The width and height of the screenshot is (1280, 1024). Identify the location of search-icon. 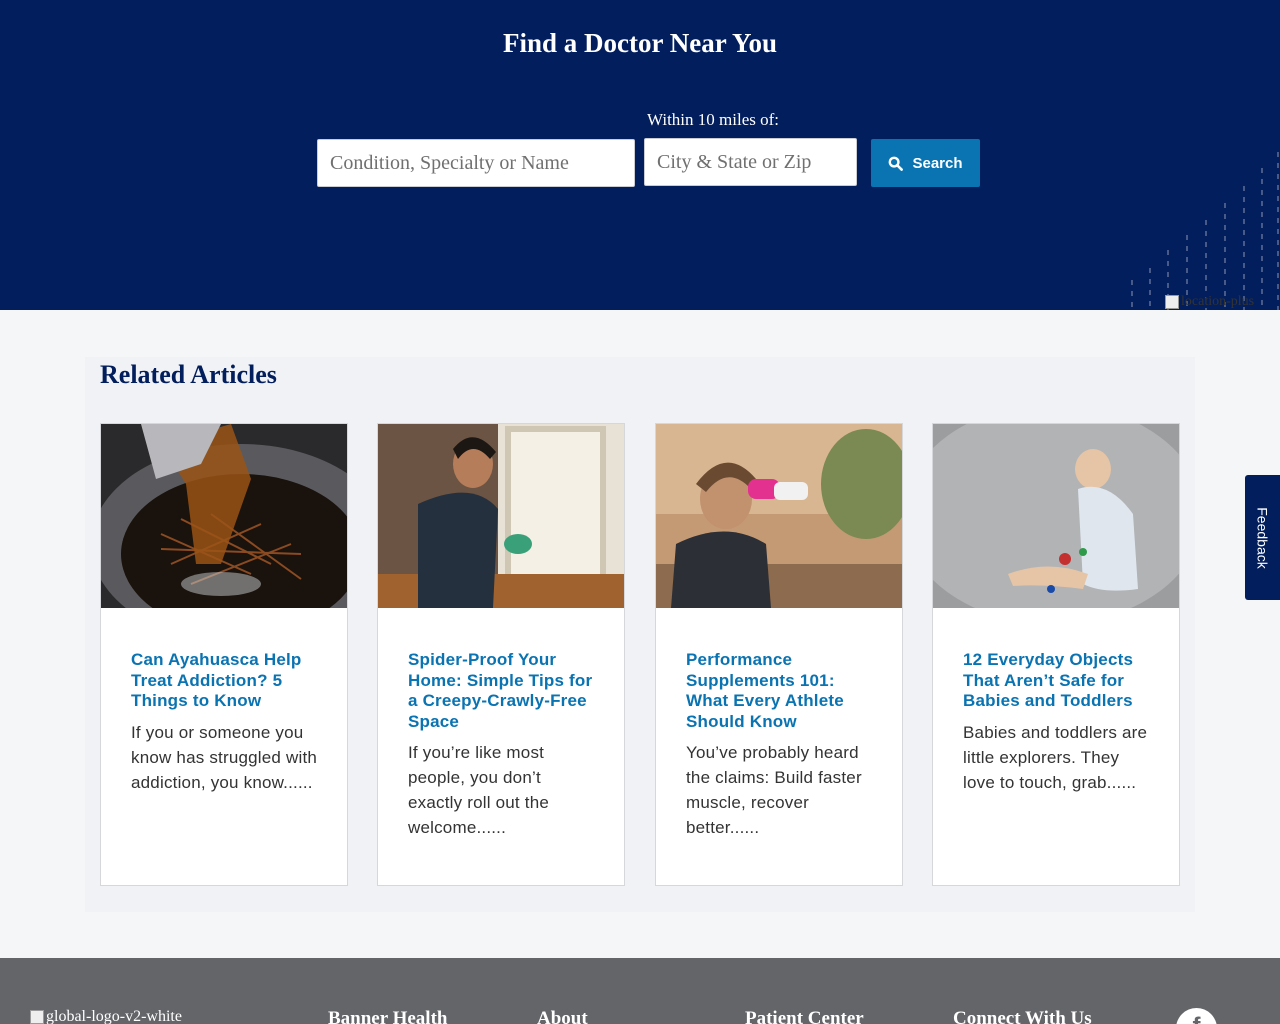
(896, 163).